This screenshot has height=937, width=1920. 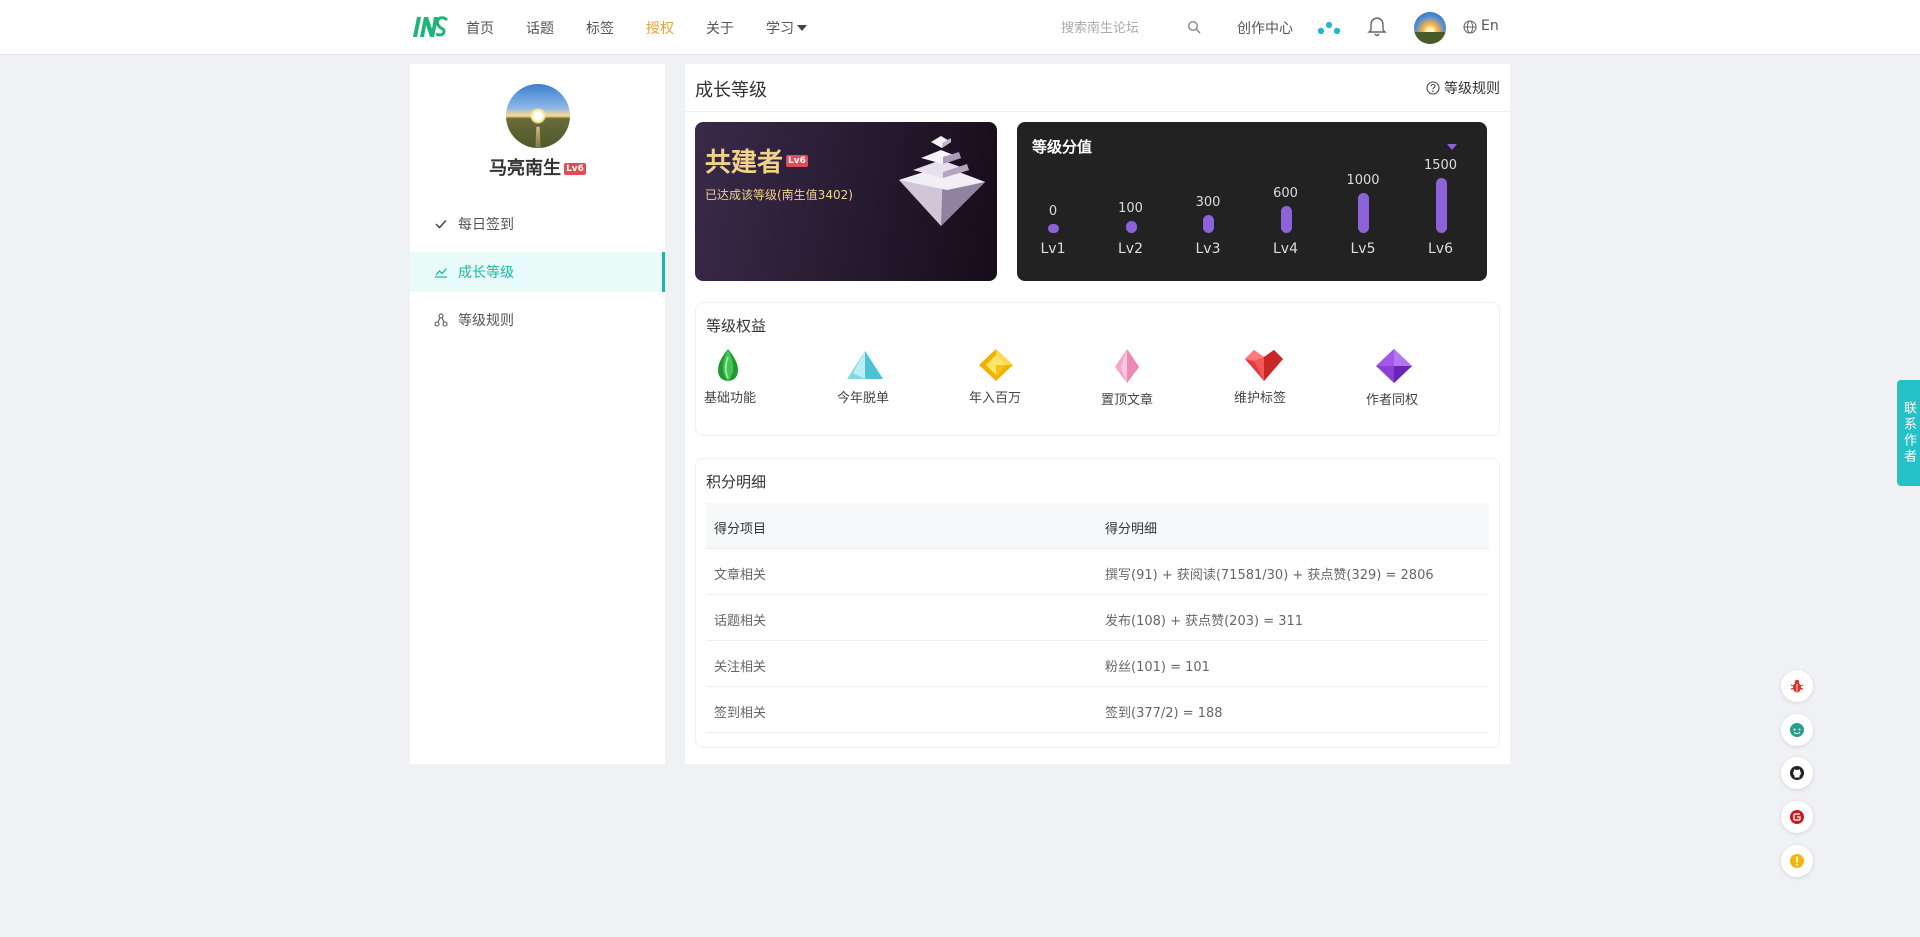 What do you see at coordinates (942, 181) in the screenshot?
I see `crystal-pyramid-icon` at bounding box center [942, 181].